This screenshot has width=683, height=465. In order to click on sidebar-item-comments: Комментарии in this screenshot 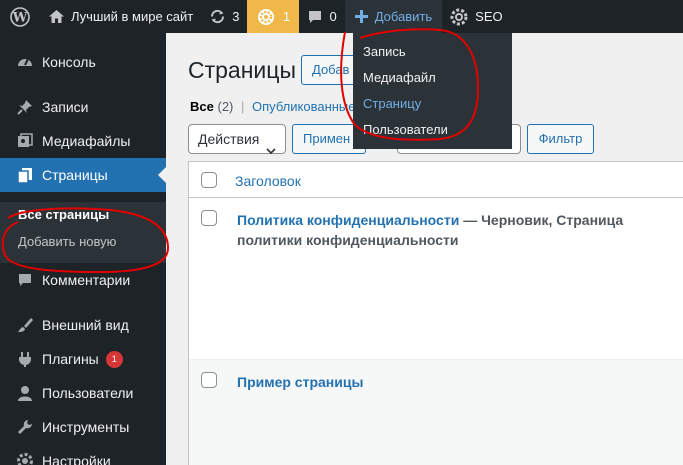, I will do `click(83, 280)`.